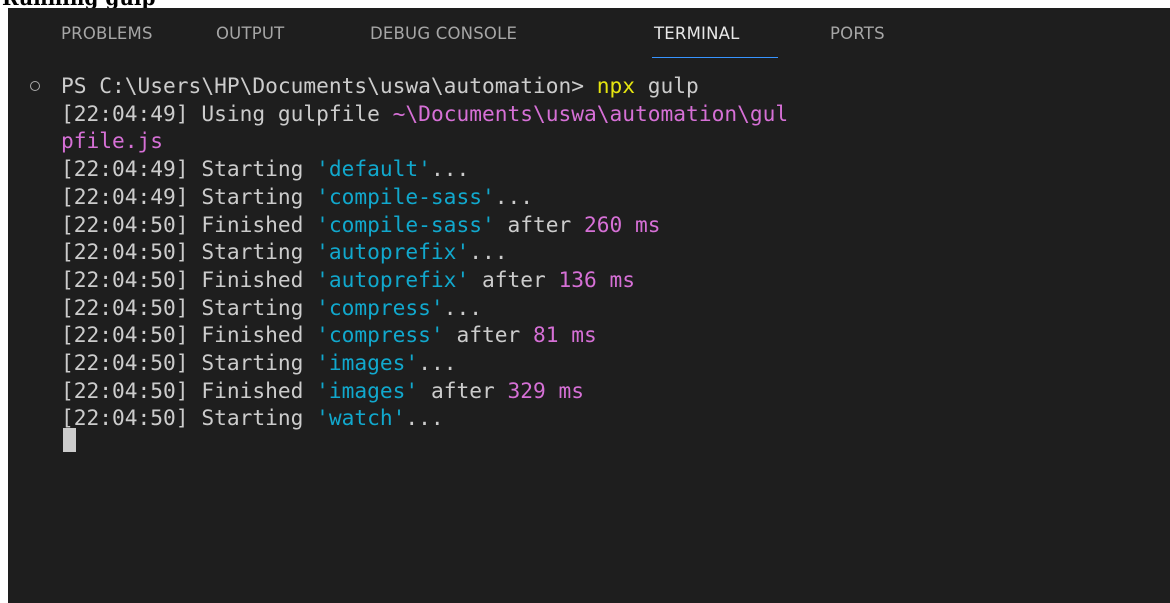  Describe the element at coordinates (564, 335) in the screenshot. I see `line-duration: 81 ms` at that location.